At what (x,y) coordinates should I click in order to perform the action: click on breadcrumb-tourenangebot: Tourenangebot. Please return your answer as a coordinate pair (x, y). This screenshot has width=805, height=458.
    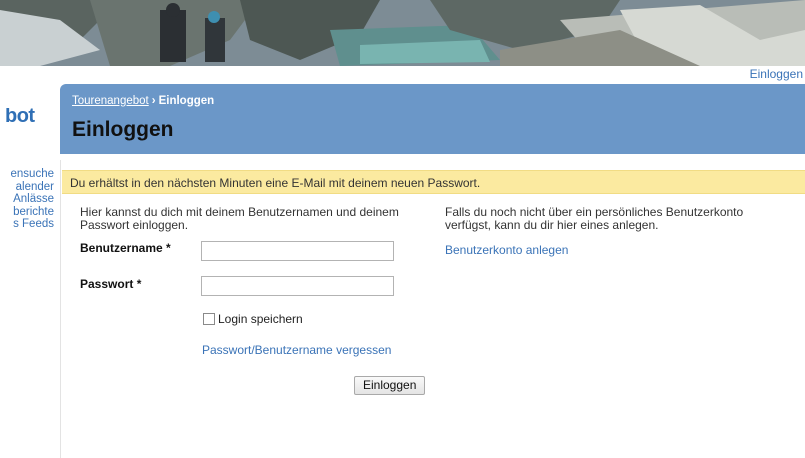
    Looking at the image, I should click on (110, 101).